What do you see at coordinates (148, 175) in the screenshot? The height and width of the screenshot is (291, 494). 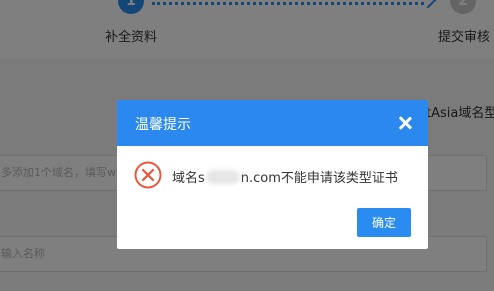 I see `error-circle-icon` at bounding box center [148, 175].